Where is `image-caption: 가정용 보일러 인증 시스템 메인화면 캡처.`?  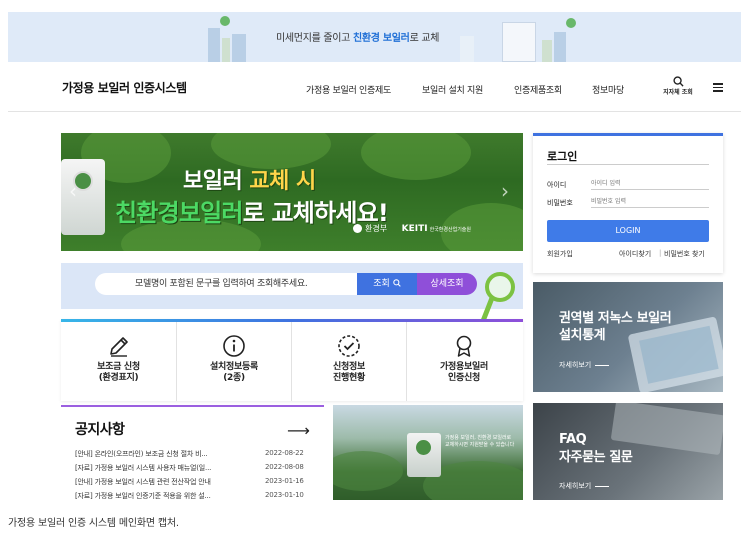 image-caption: 가정용 보일러 인증 시스템 메인화면 캡처. is located at coordinates (93, 523).